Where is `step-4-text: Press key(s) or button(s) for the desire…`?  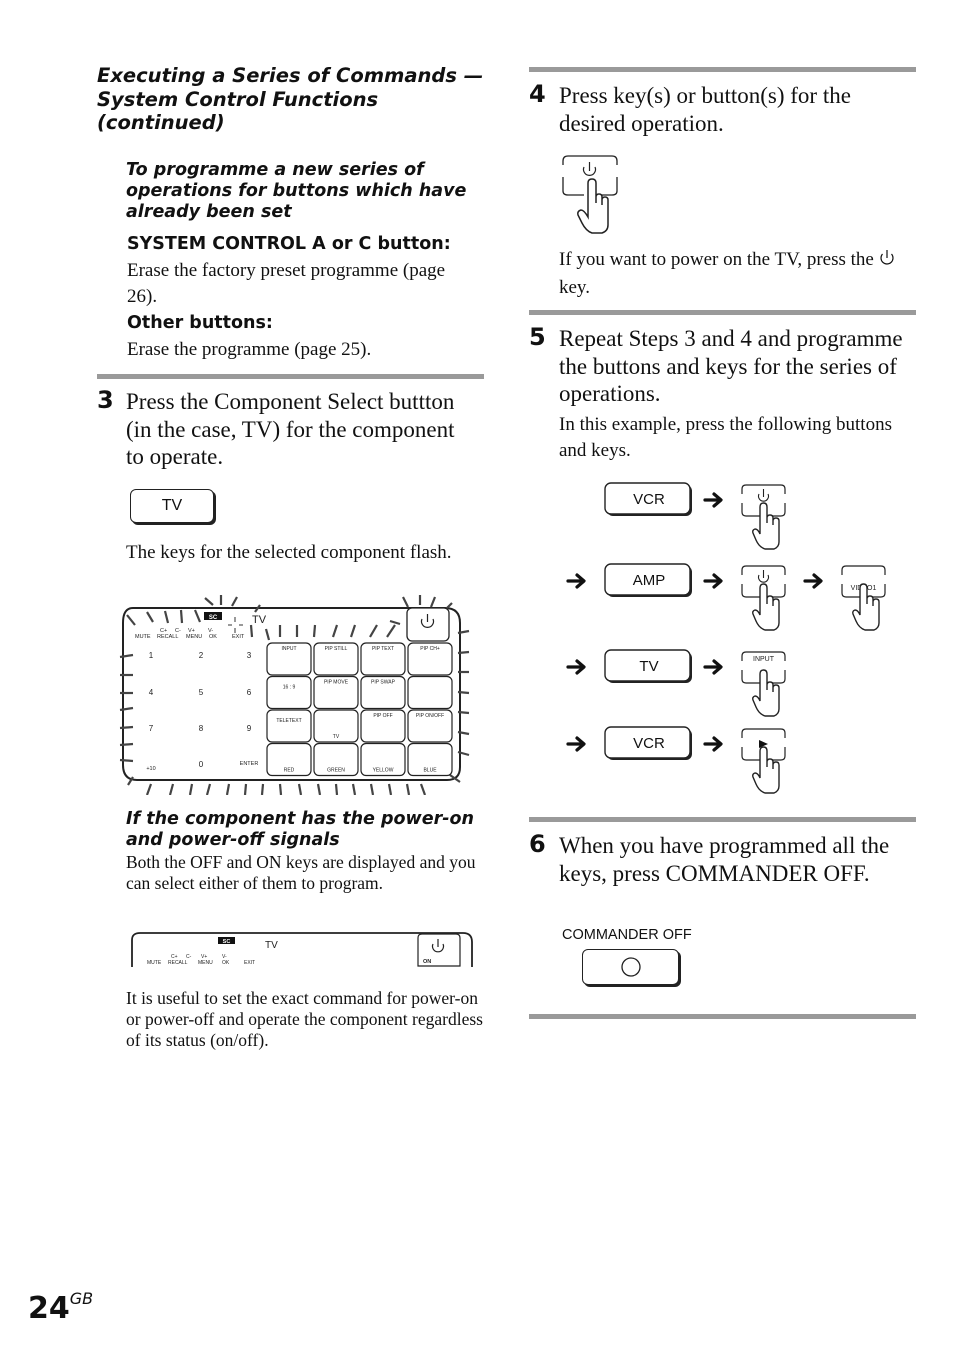
step-4-text: Press key(s) or button(s) for the desire… is located at coordinates (705, 109).